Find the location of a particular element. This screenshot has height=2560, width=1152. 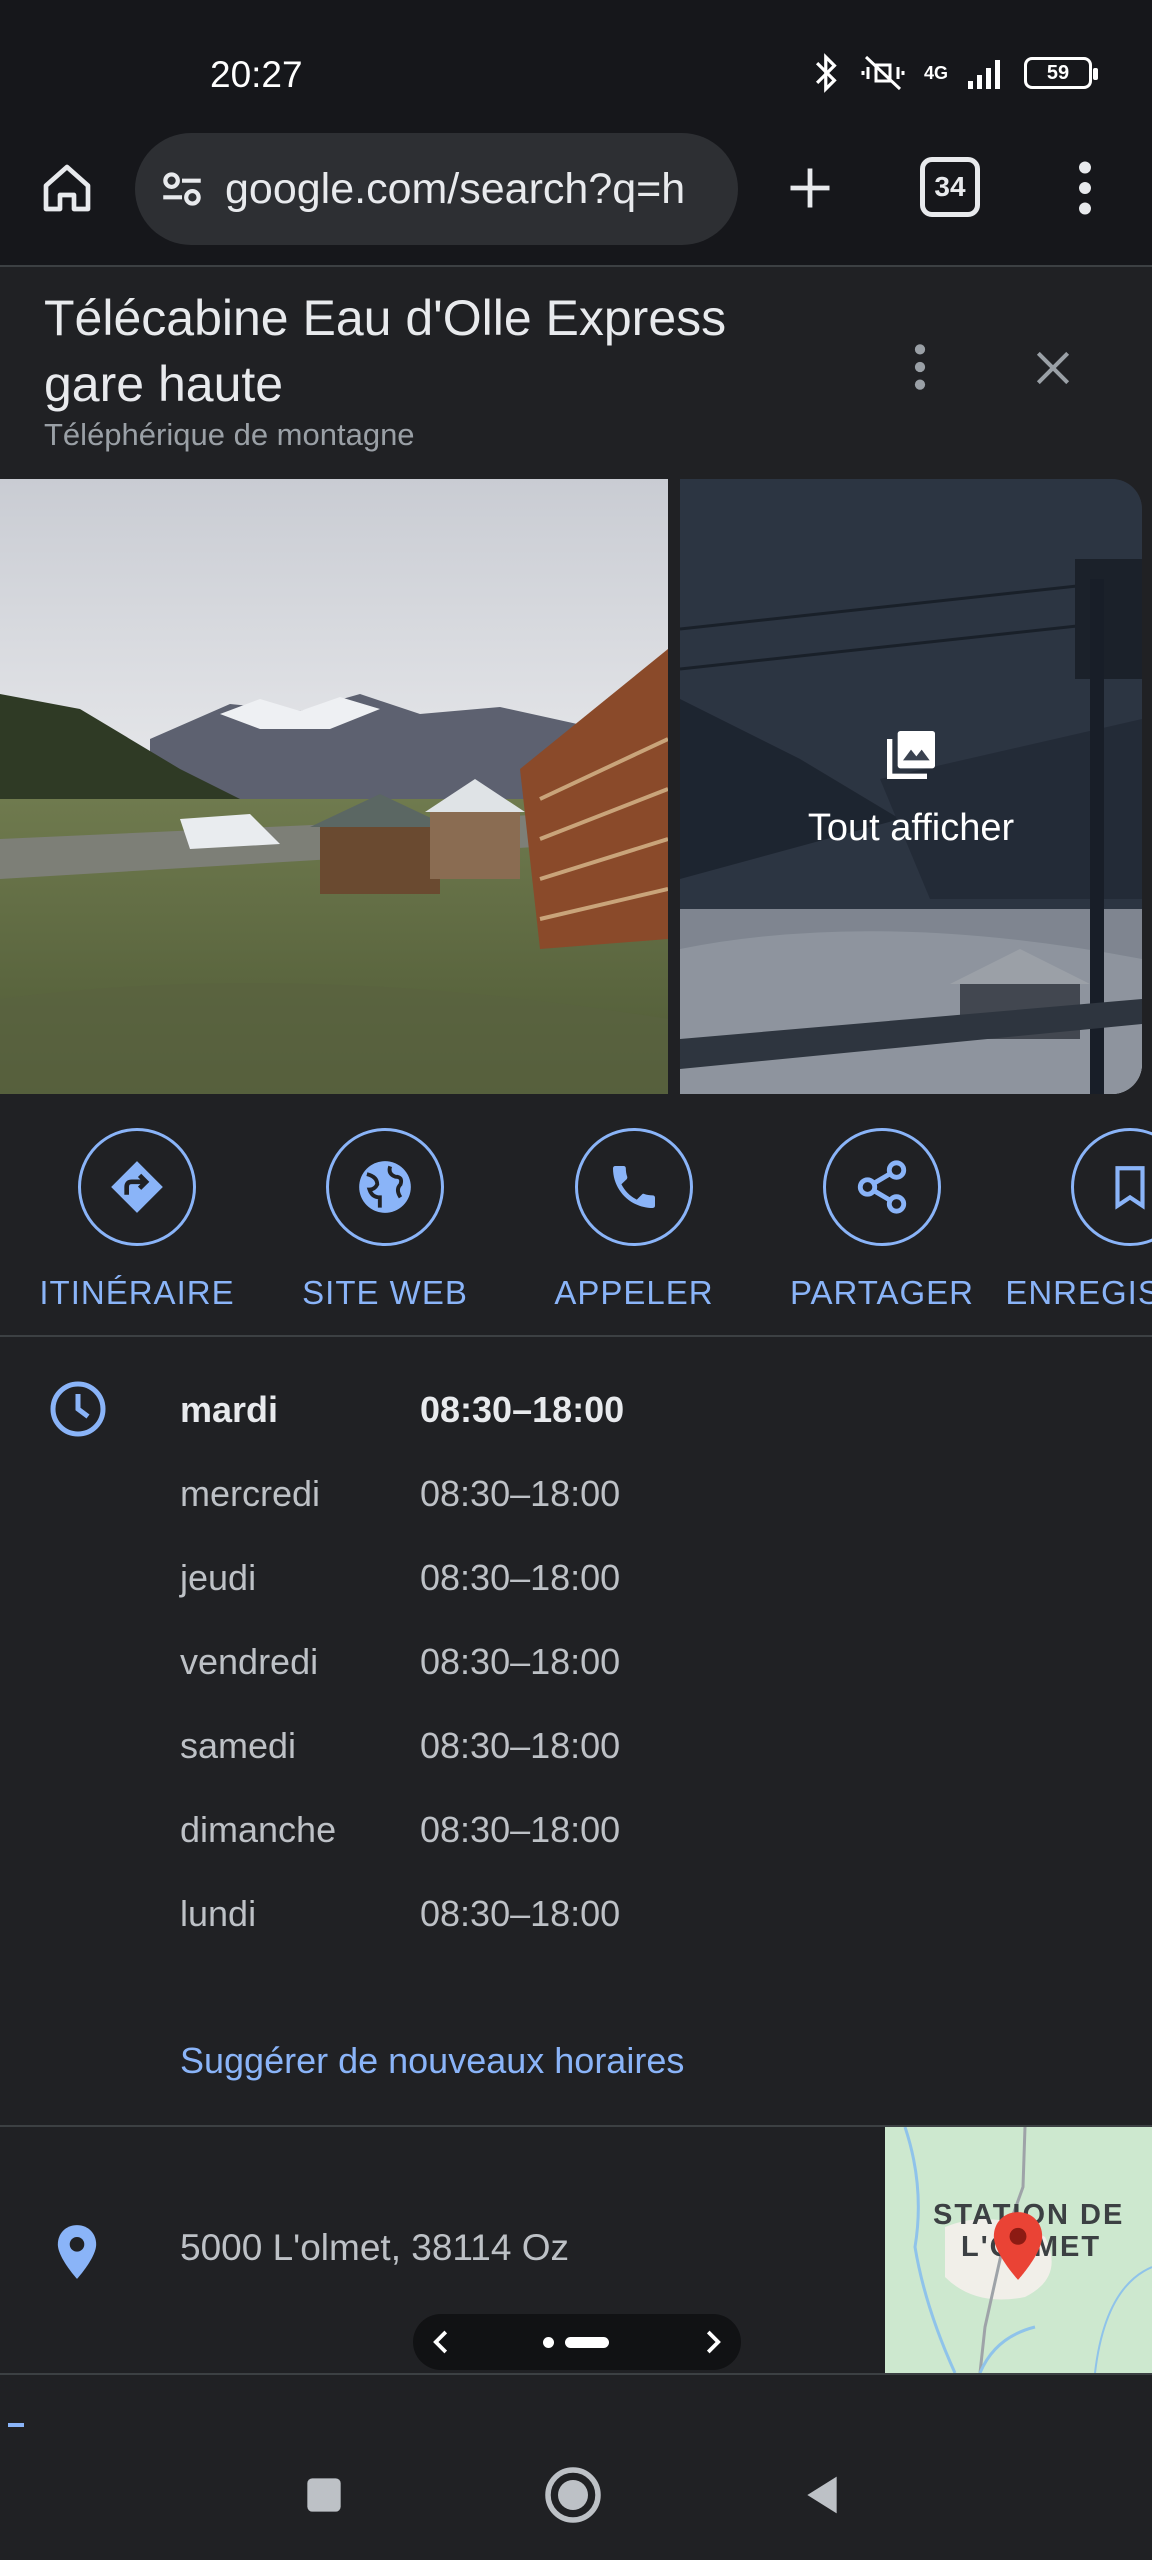

hours-day: samedi is located at coordinates (238, 1745).